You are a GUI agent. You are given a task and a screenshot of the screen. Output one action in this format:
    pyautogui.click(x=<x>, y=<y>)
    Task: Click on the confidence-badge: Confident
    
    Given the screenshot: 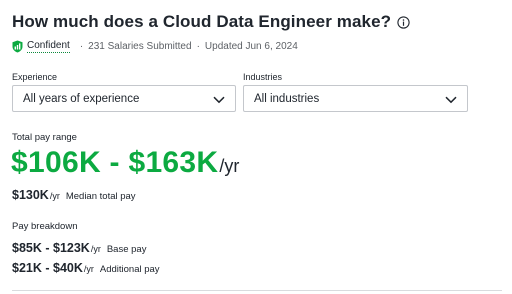 What is the action you would take?
    pyautogui.click(x=48, y=46)
    